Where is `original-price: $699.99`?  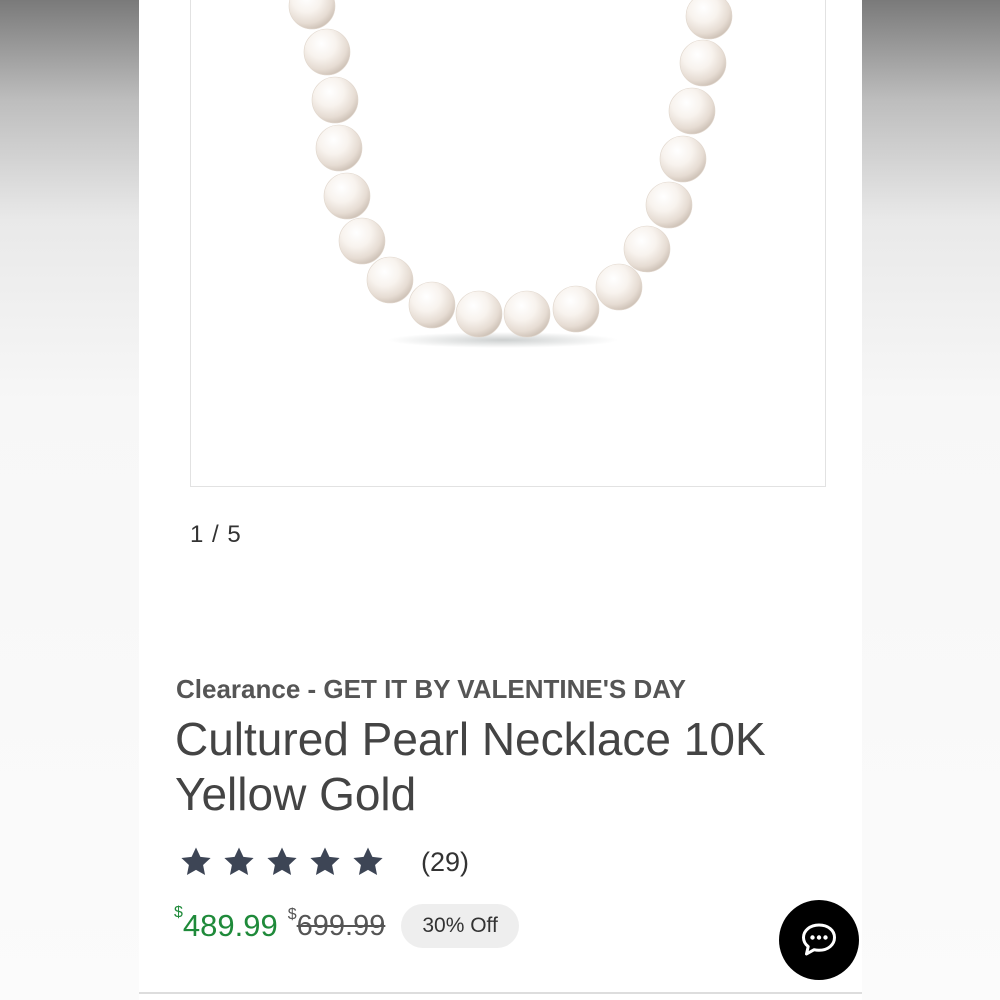 original-price: $699.99 is located at coordinates (337, 924).